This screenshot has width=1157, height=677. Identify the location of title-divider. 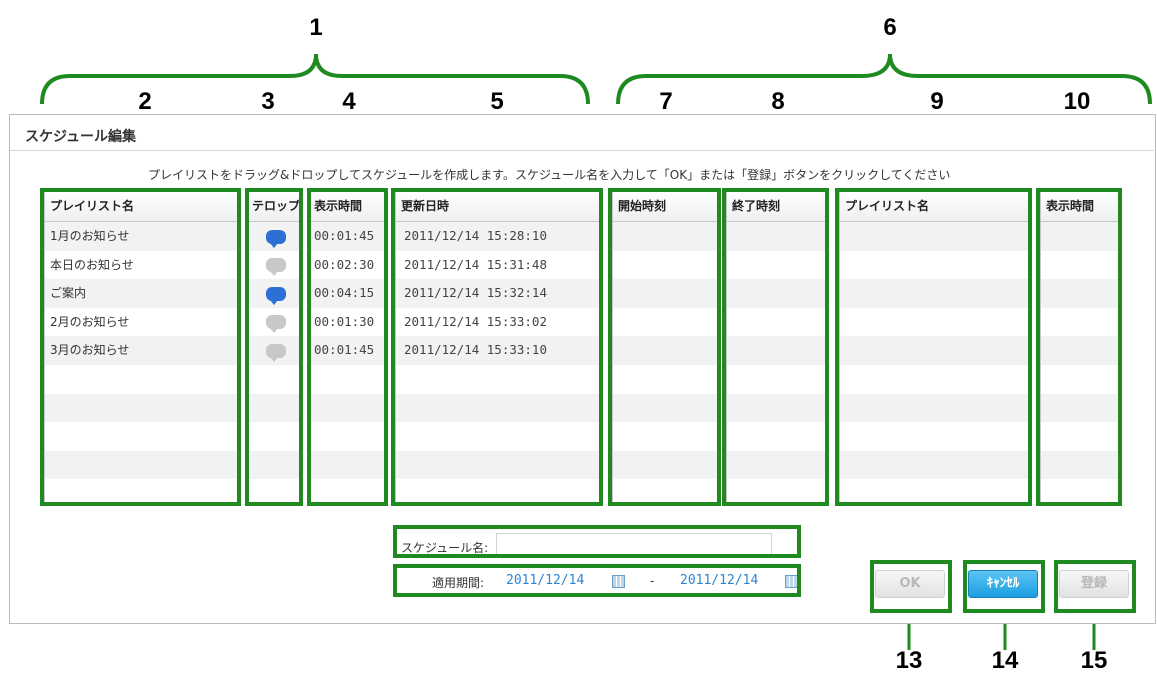
(582, 150).